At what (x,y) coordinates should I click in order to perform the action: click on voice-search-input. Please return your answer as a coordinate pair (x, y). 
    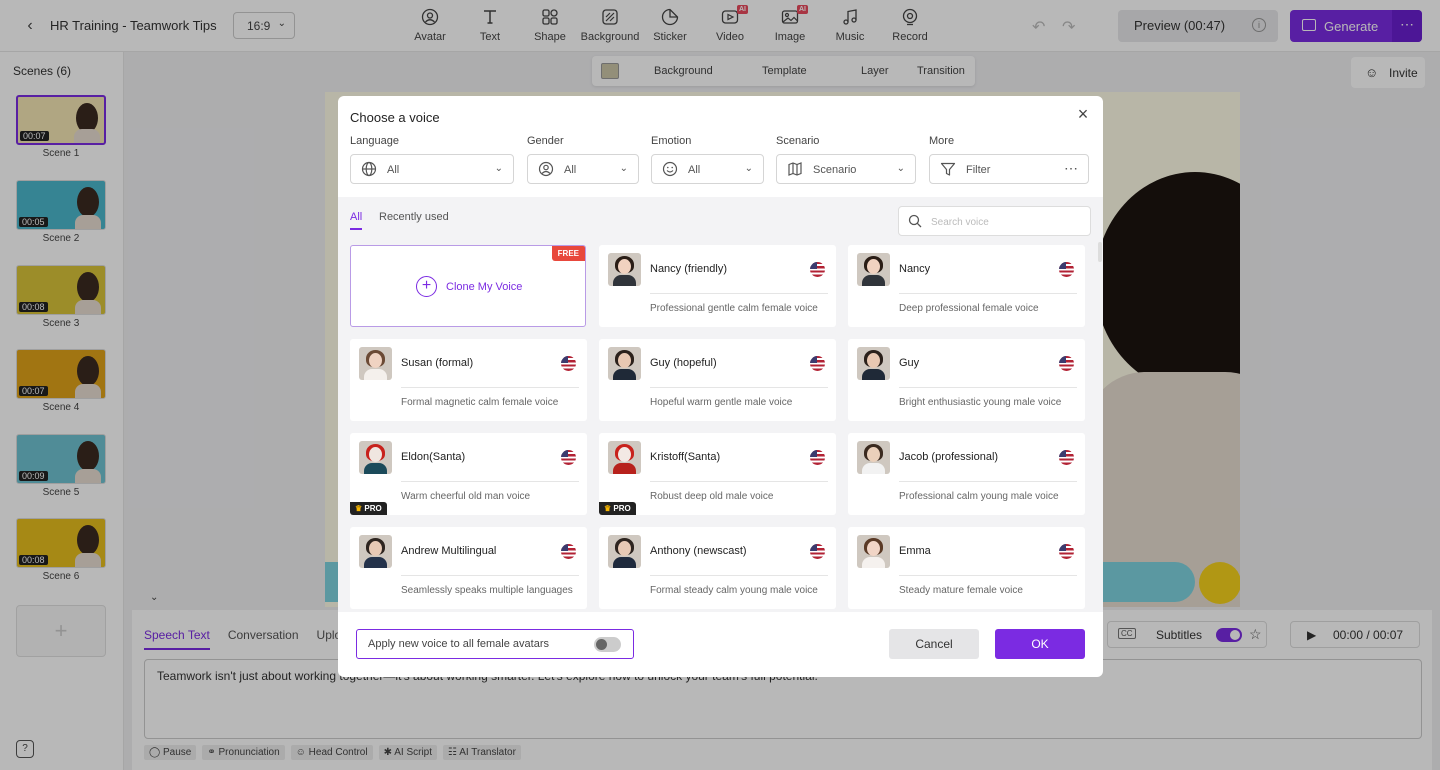
    Looking at the image, I should click on (1006, 222).